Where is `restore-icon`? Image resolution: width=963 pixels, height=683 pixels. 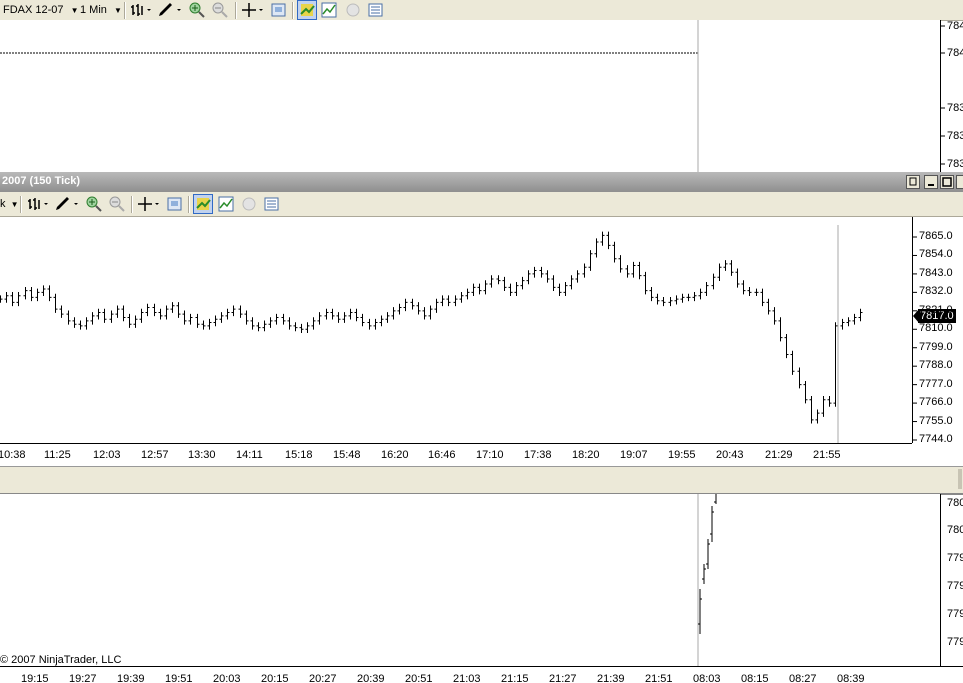
restore-icon is located at coordinates (913, 182).